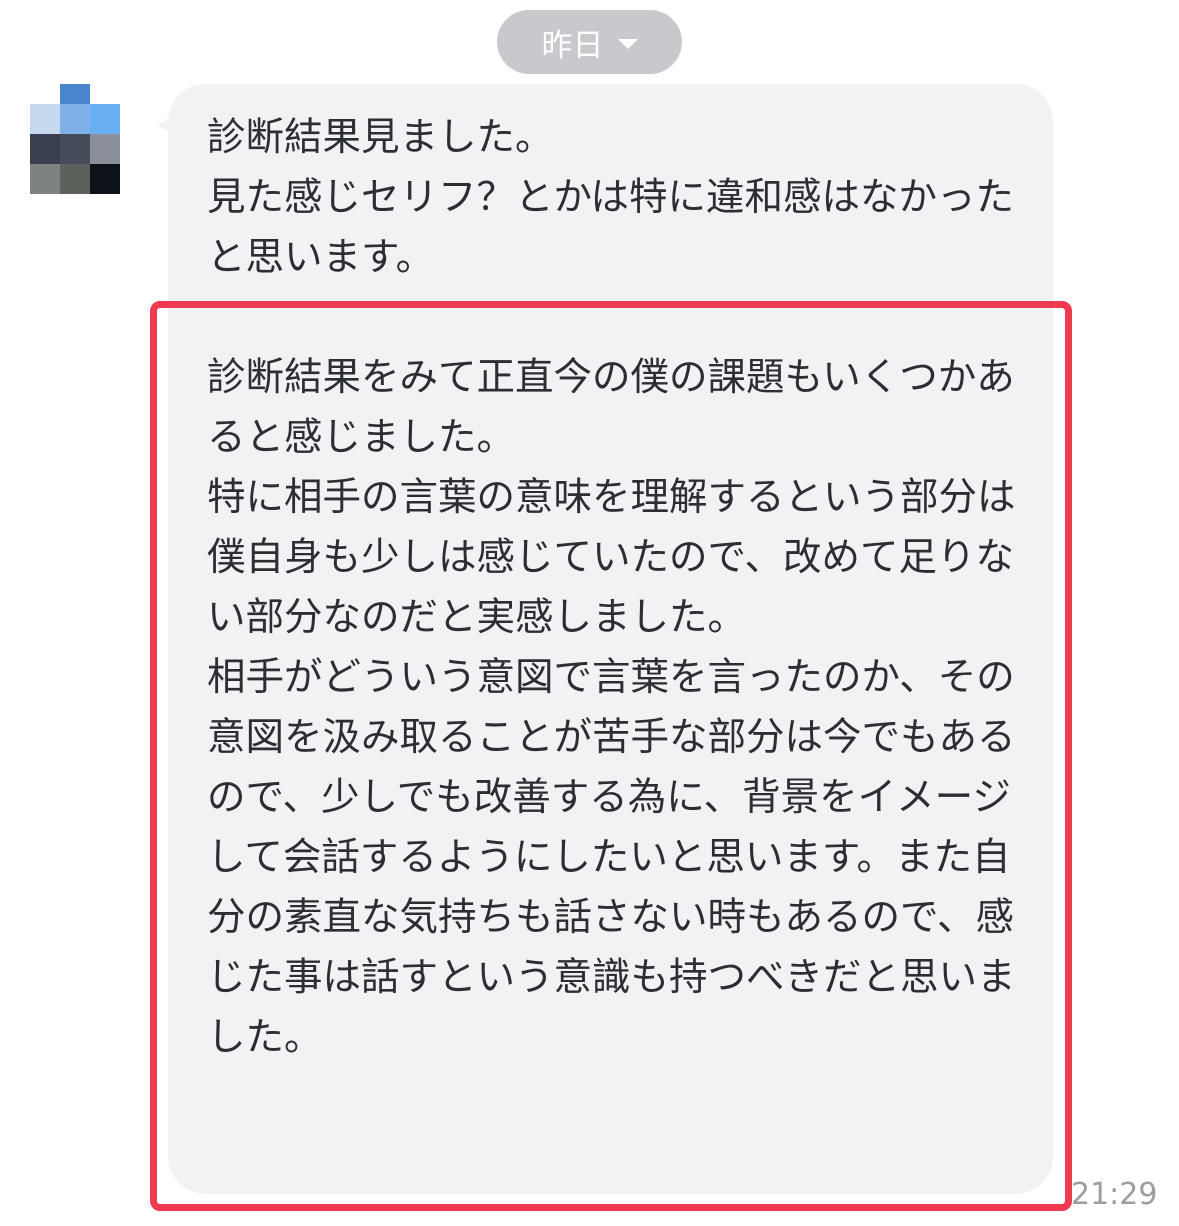 This screenshot has width=1179, height=1226. I want to click on avatar, so click(75, 139).